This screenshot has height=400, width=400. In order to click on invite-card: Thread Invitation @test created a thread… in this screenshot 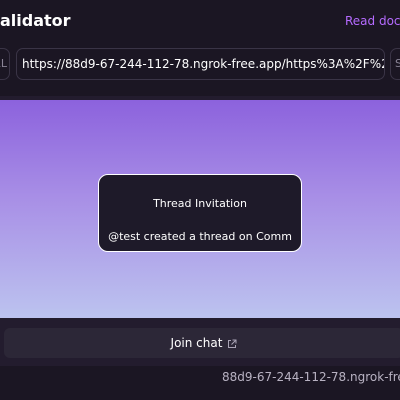, I will do `click(200, 213)`.